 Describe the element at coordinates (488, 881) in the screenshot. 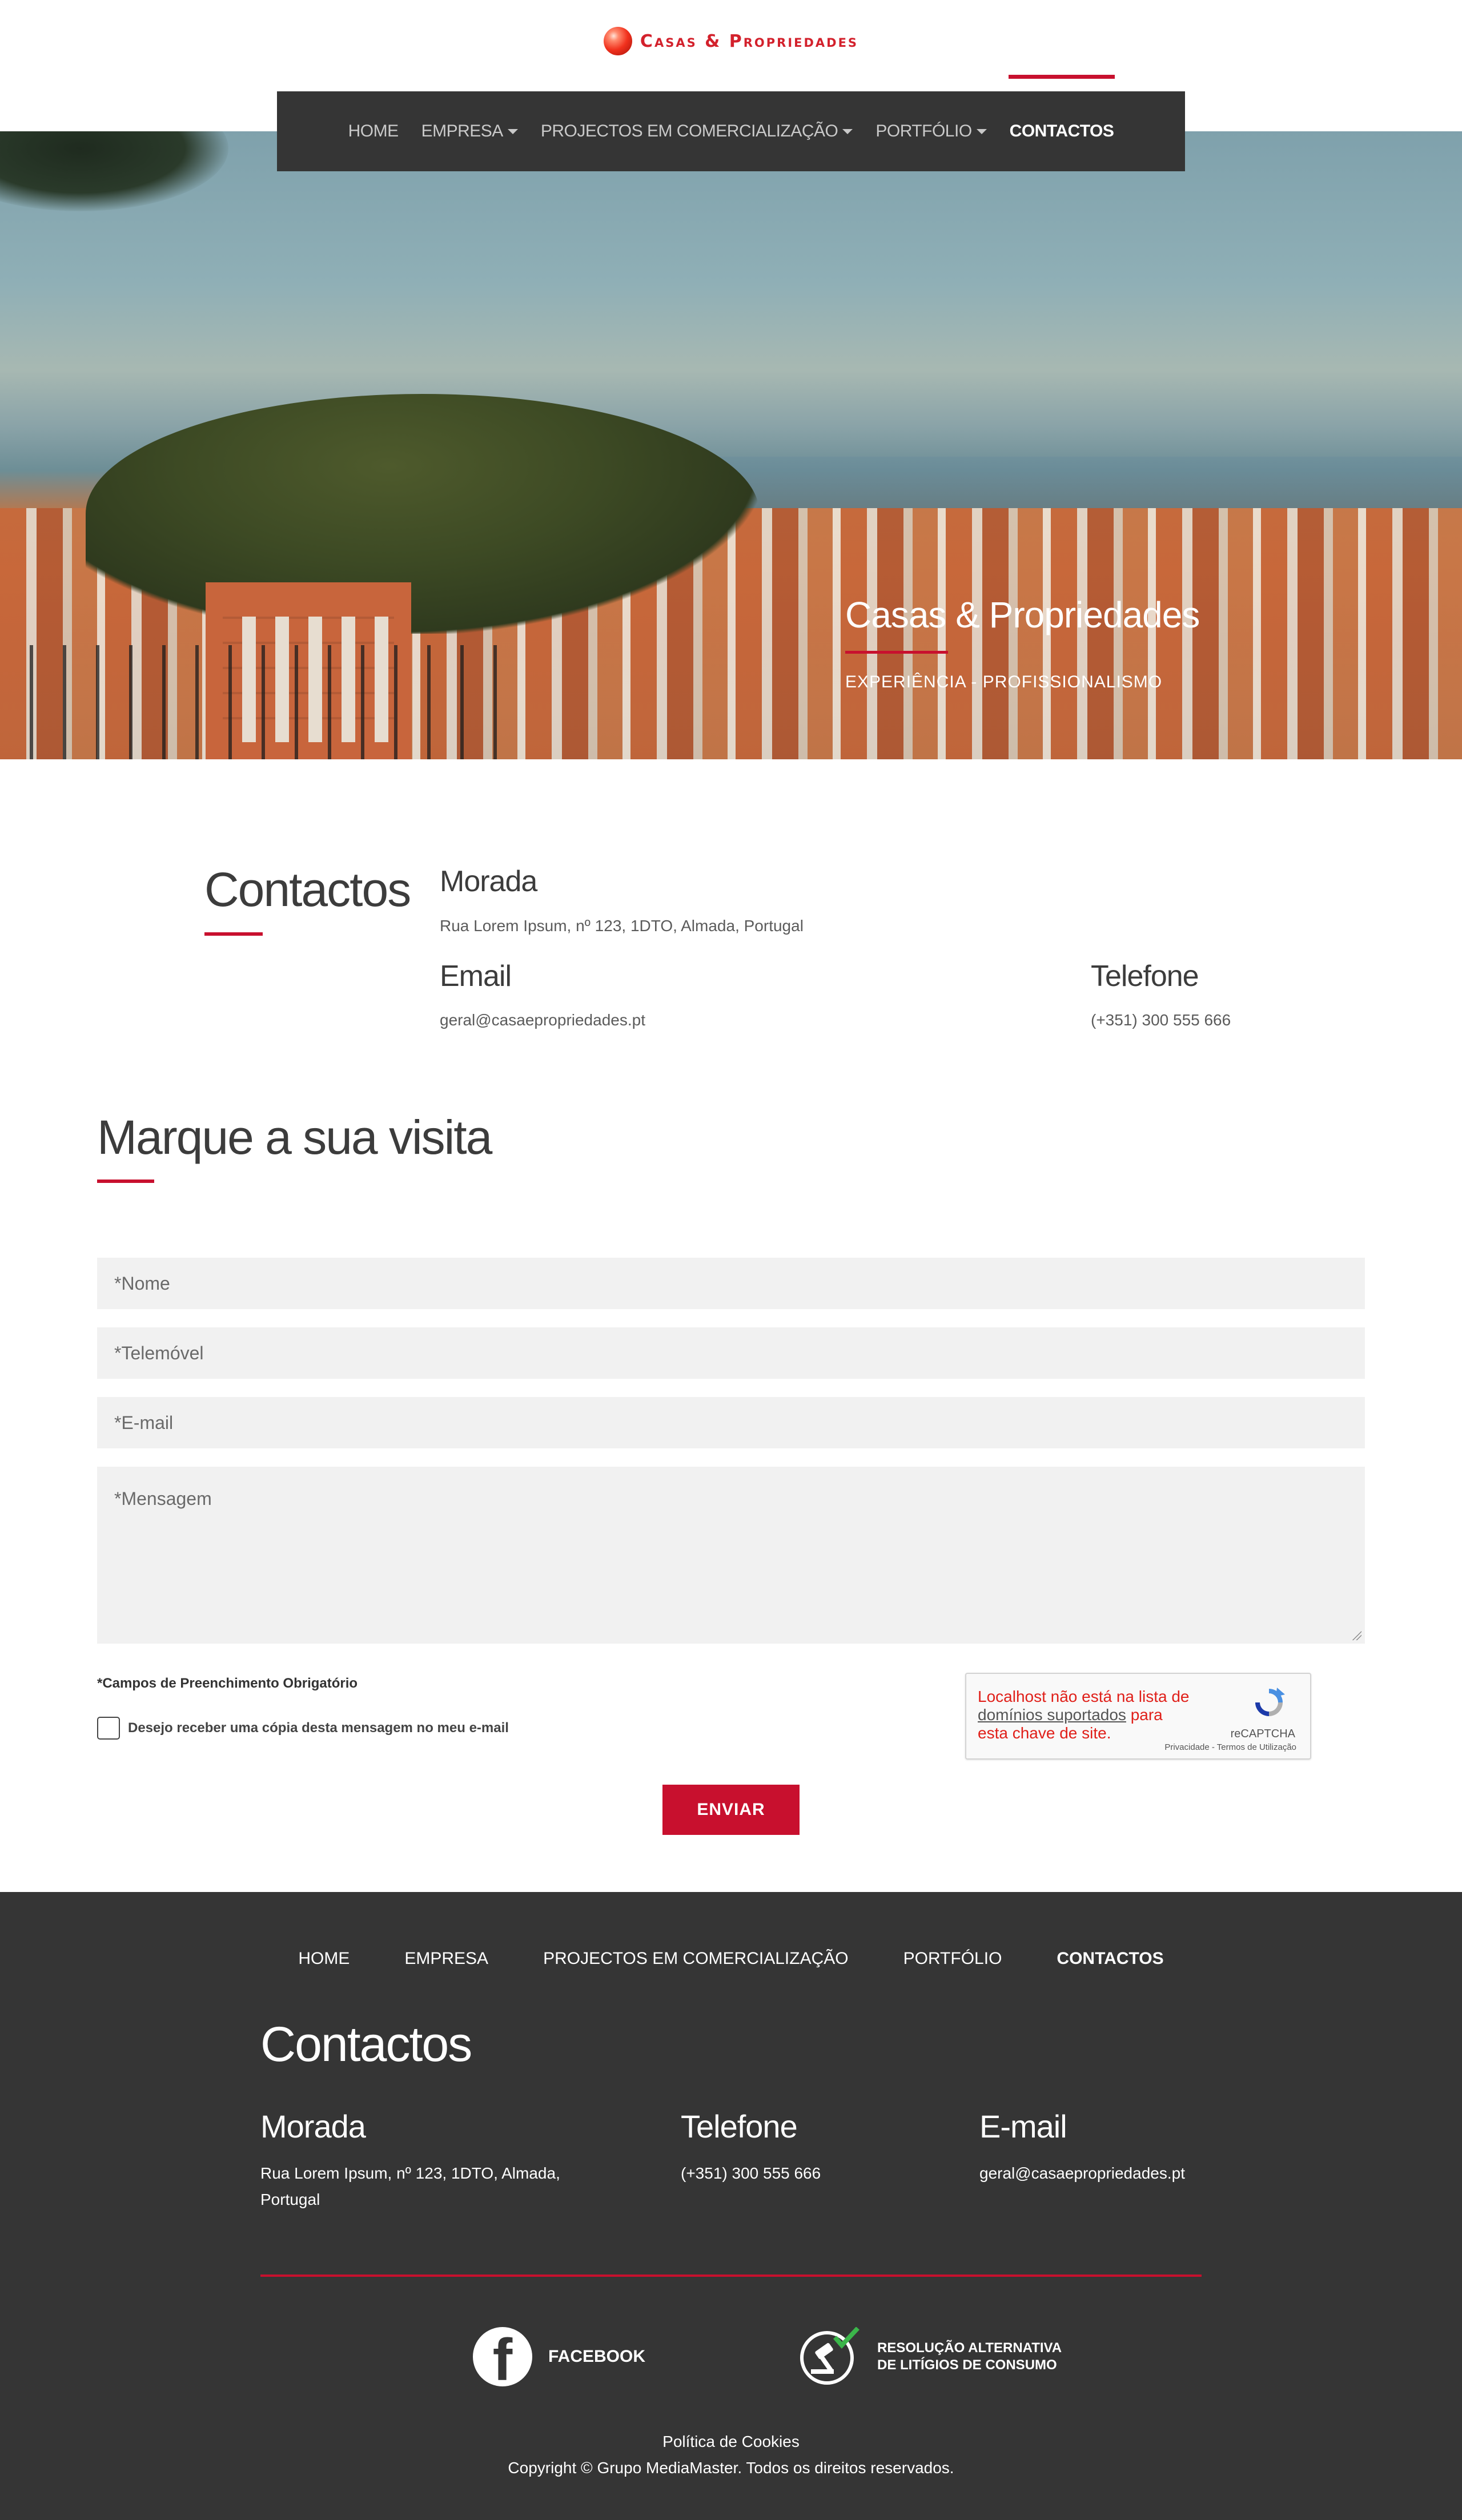

I see `address-label: Morada` at that location.